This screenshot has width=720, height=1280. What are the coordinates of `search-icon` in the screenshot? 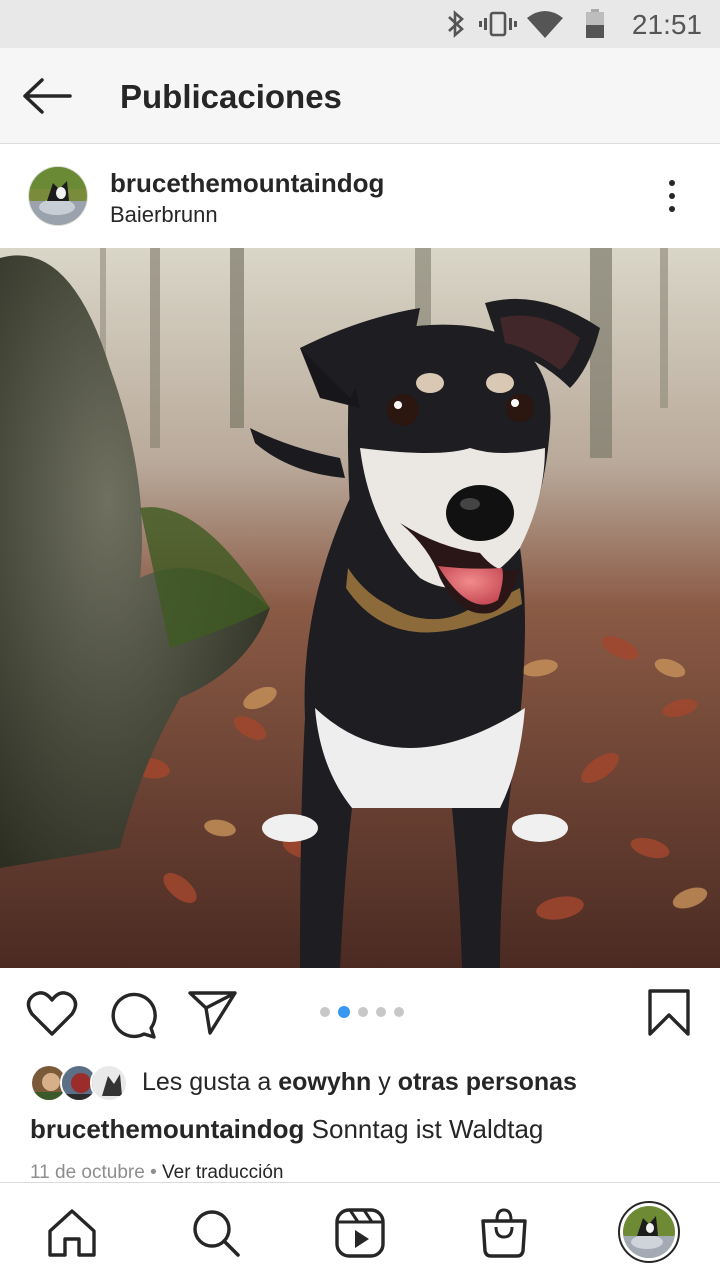 It's located at (216, 1233).